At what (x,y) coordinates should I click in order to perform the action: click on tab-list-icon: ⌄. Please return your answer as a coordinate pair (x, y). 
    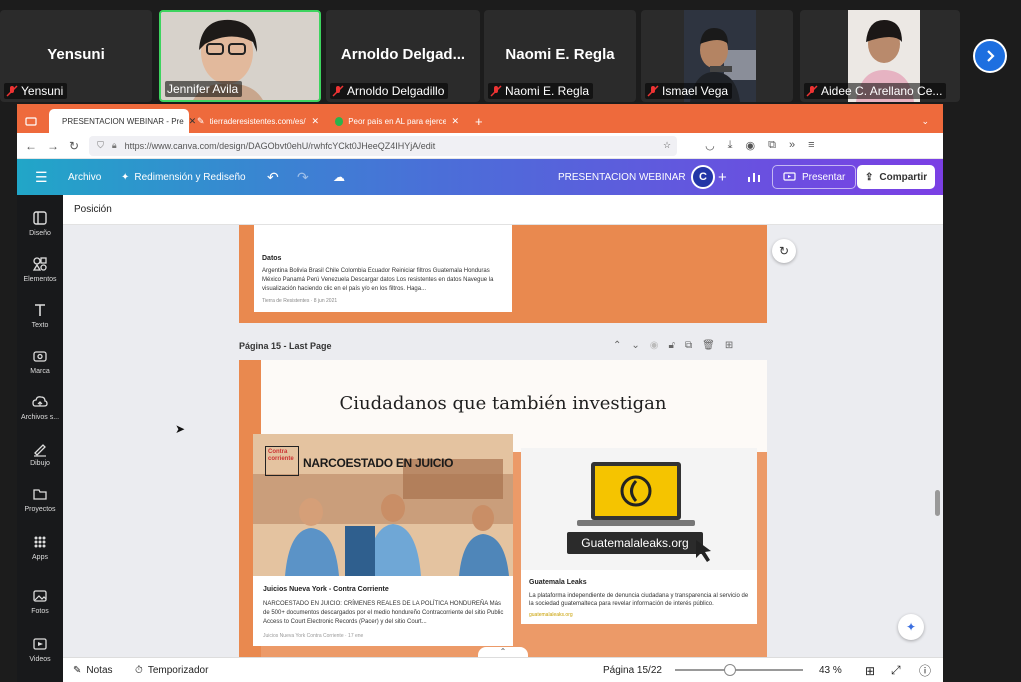
    Looking at the image, I should click on (925, 121).